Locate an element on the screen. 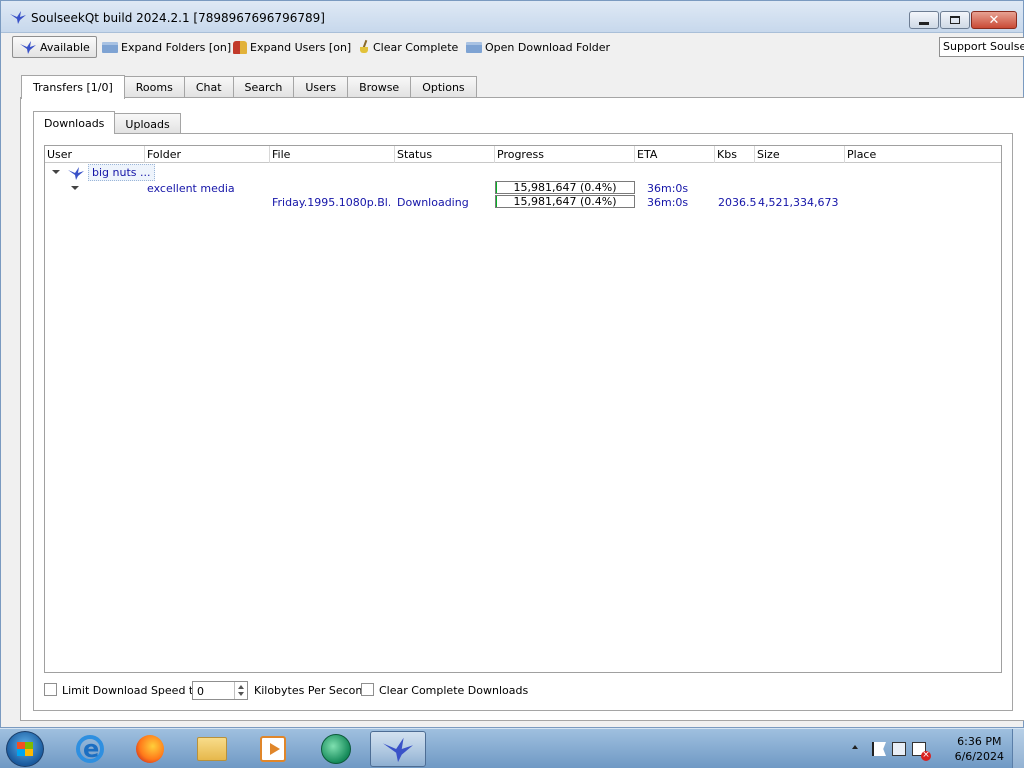  folder-name: excellent media is located at coordinates (191, 188).